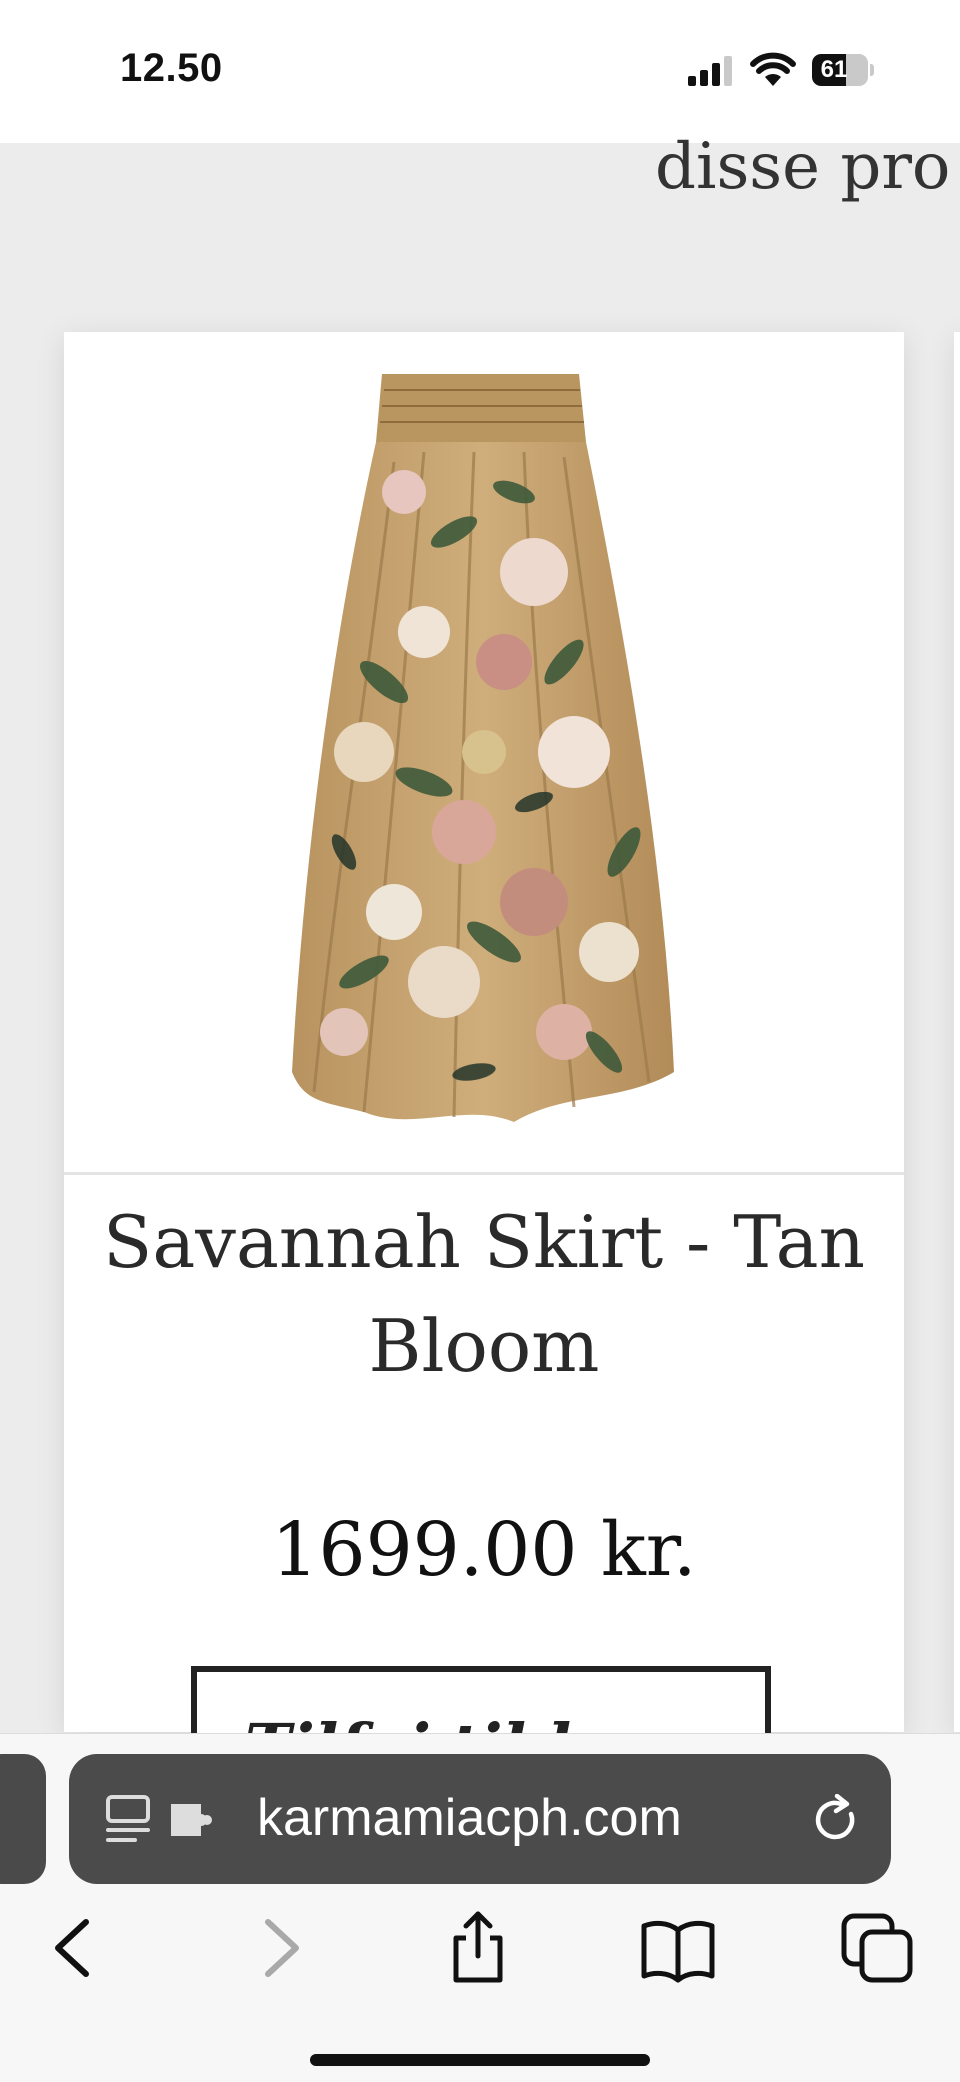 The image size is (960, 2082). I want to click on image-divider, so click(484, 1173).